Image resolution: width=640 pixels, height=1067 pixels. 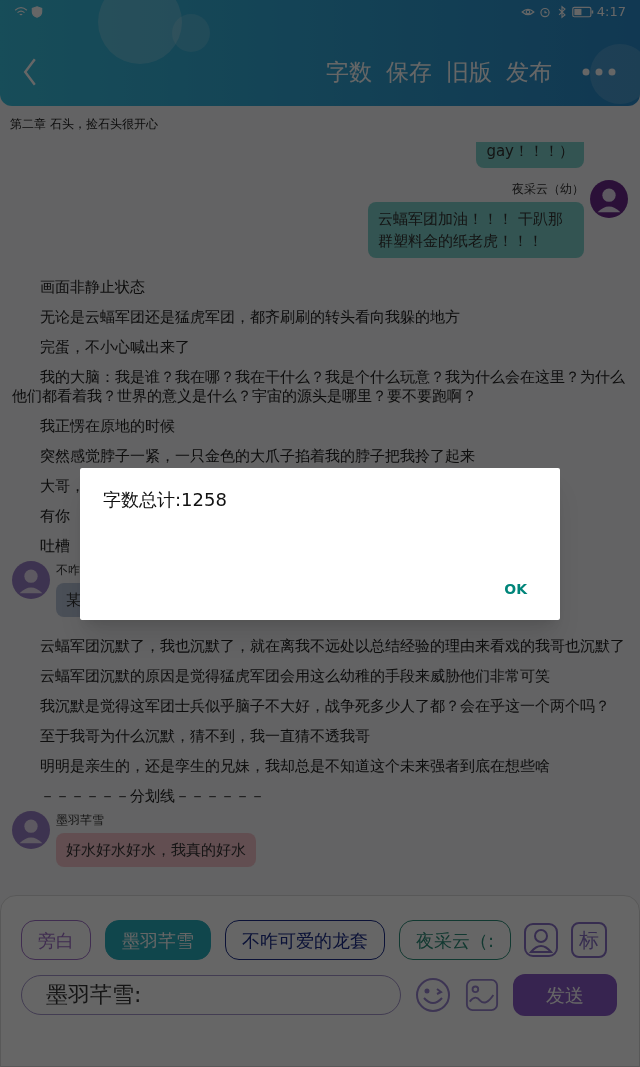 I want to click on emoji-icon, so click(x=433, y=995).